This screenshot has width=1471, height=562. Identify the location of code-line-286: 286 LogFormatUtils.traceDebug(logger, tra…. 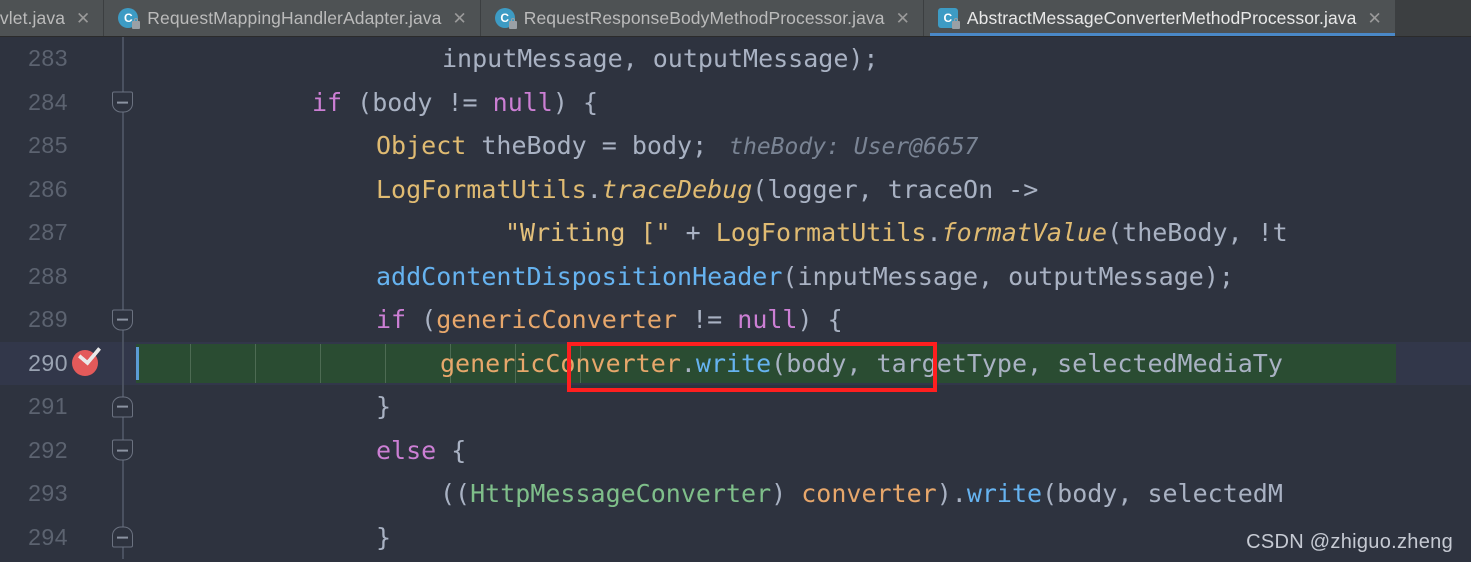
(735, 189).